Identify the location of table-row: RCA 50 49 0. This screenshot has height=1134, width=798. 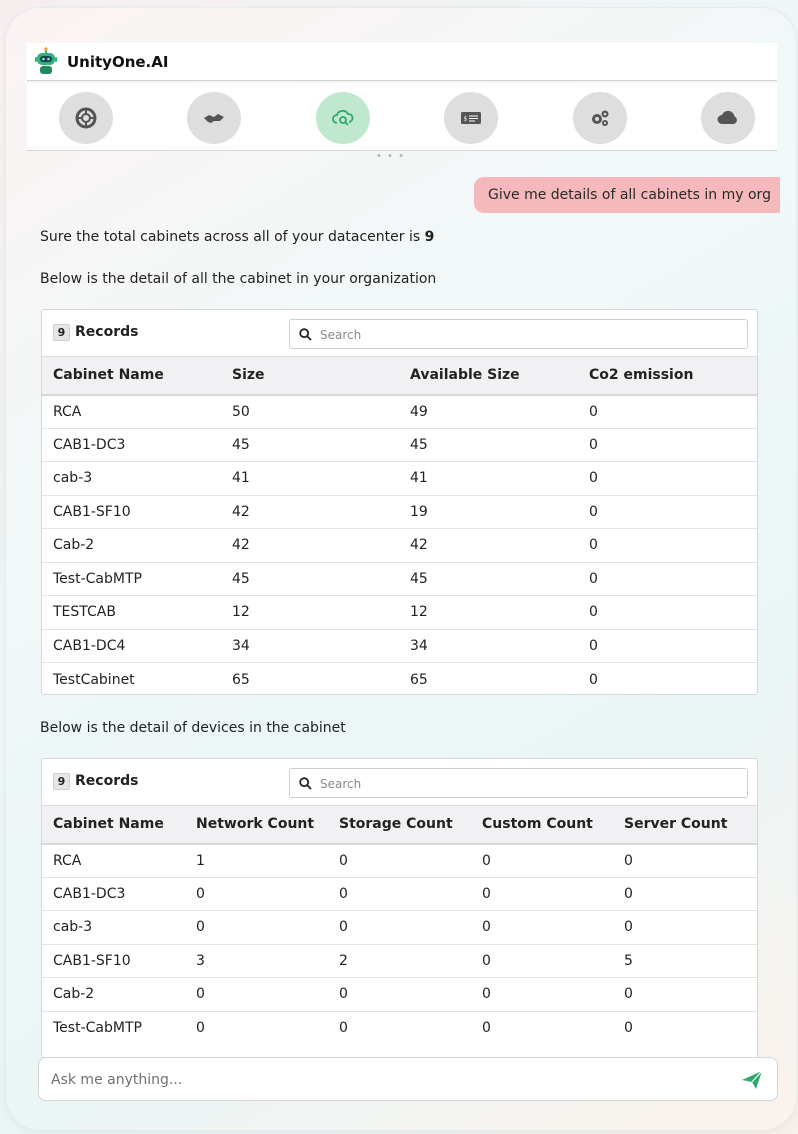
(399, 411).